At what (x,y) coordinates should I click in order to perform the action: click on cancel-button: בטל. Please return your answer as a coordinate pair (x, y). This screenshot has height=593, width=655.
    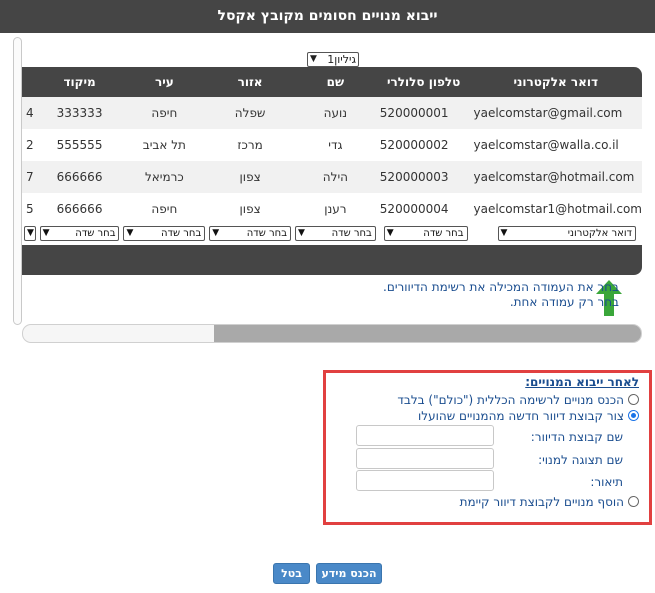
    Looking at the image, I should click on (291, 573).